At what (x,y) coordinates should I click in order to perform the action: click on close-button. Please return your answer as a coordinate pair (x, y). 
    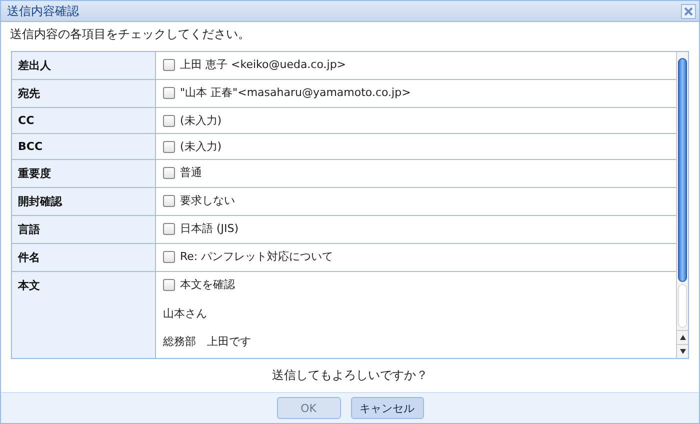
    Looking at the image, I should click on (688, 11).